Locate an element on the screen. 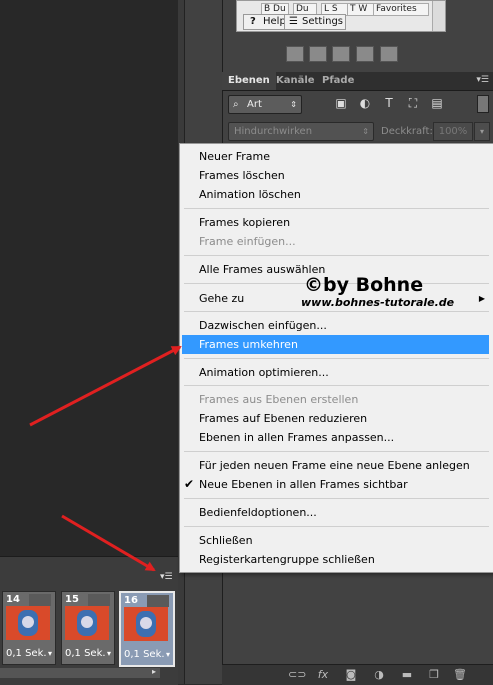  arrow-to-timeline-menu is located at coordinates (108, 543).